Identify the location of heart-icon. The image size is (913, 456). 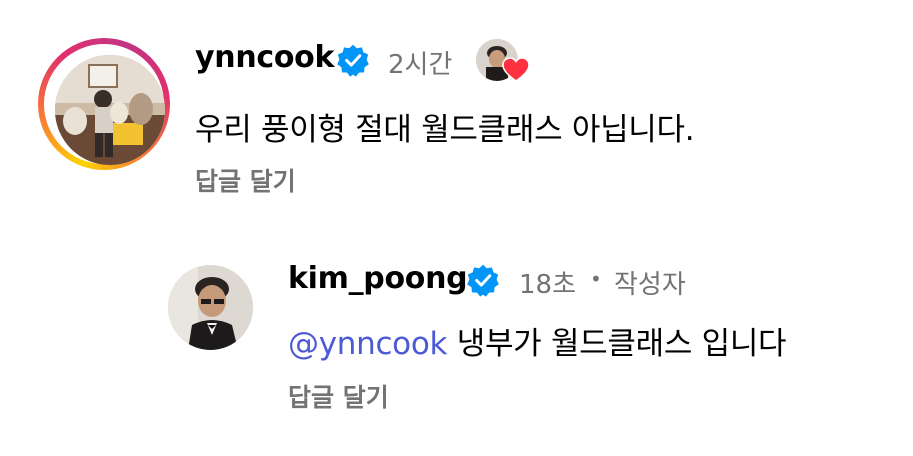
(516, 69).